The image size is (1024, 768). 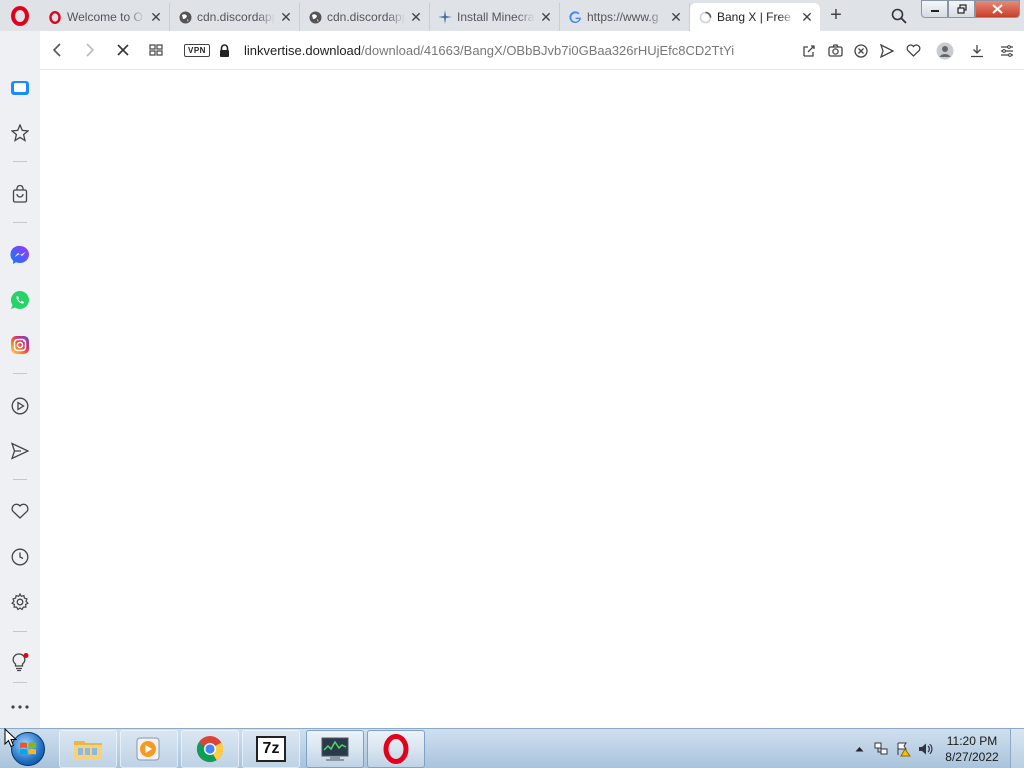 What do you see at coordinates (225, 50) in the screenshot?
I see `lock-icon` at bounding box center [225, 50].